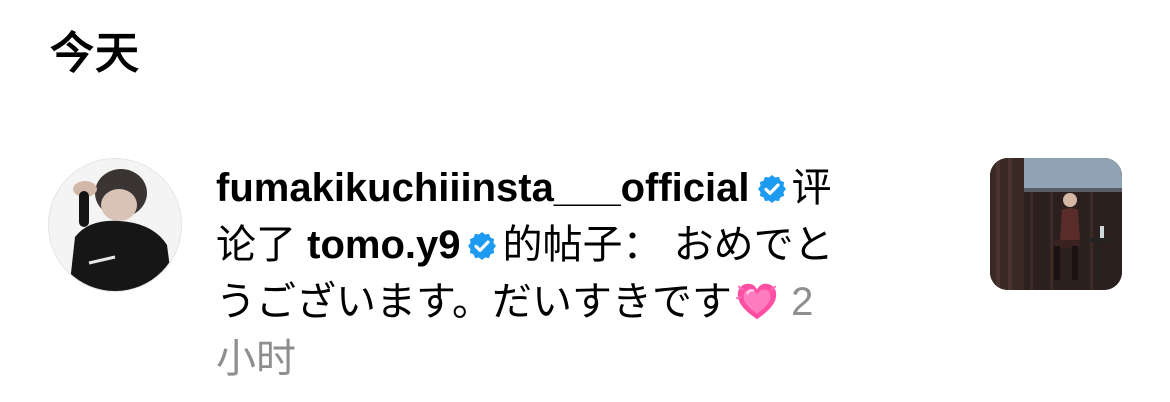 This screenshot has width=1170, height=402. Describe the element at coordinates (756, 301) in the screenshot. I see `growing-heart-icon` at that location.